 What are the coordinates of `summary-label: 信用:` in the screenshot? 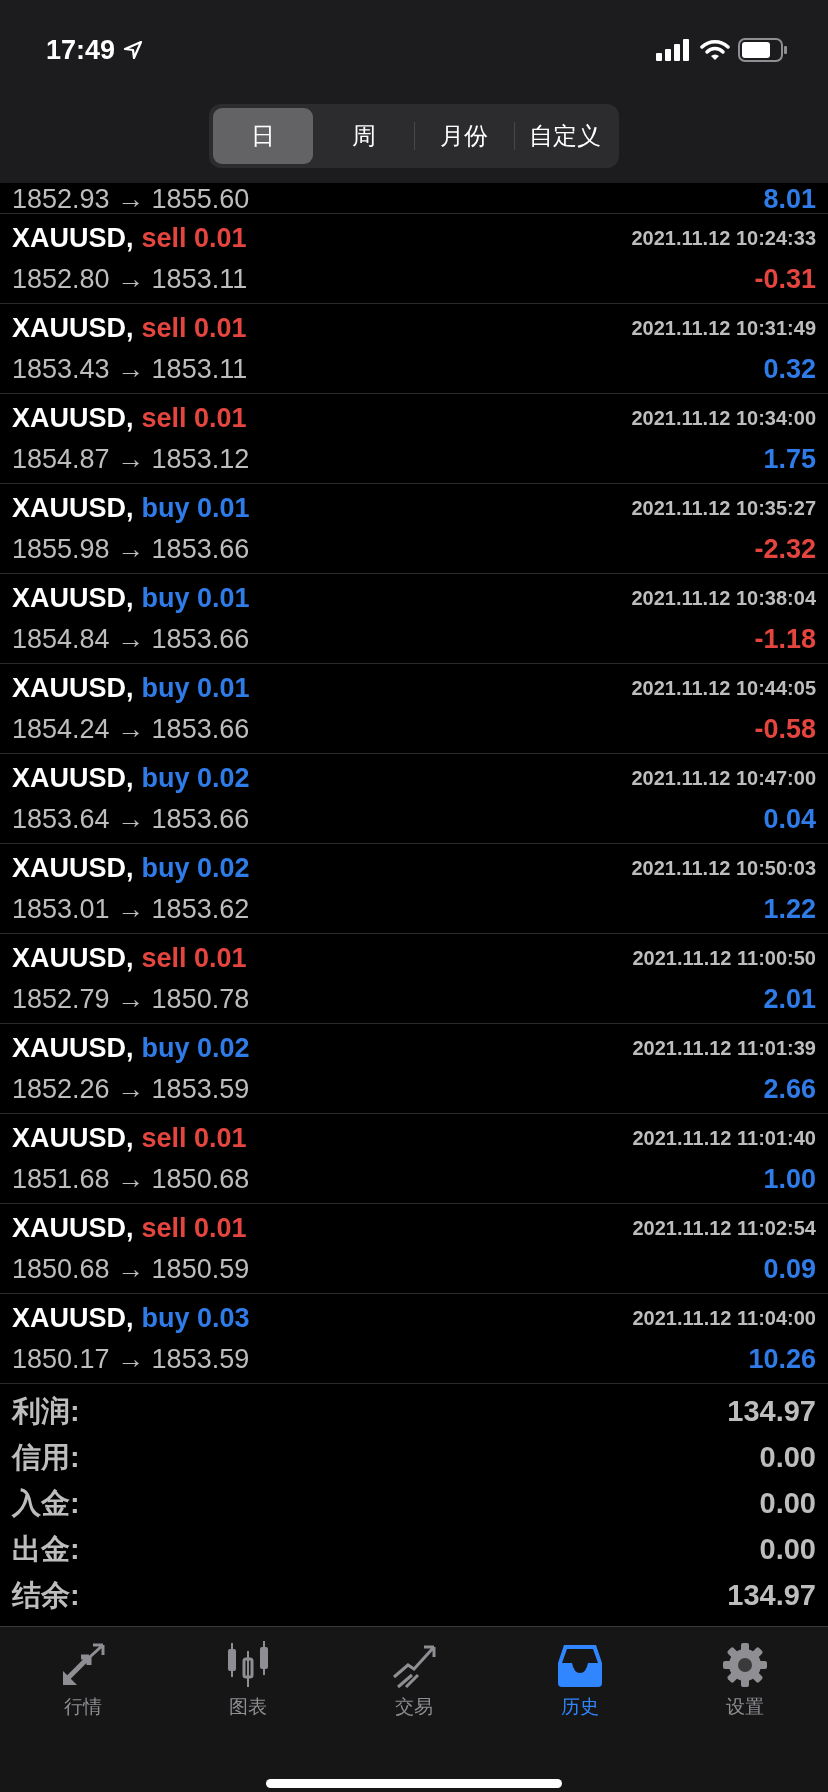 It's located at (46, 1458).